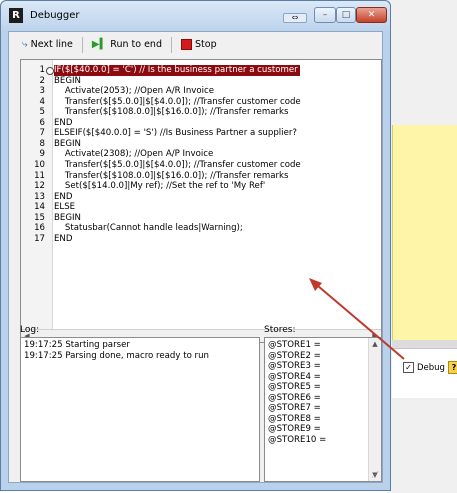 The image size is (457, 493). I want to click on line-number: 11, so click(39, 175).